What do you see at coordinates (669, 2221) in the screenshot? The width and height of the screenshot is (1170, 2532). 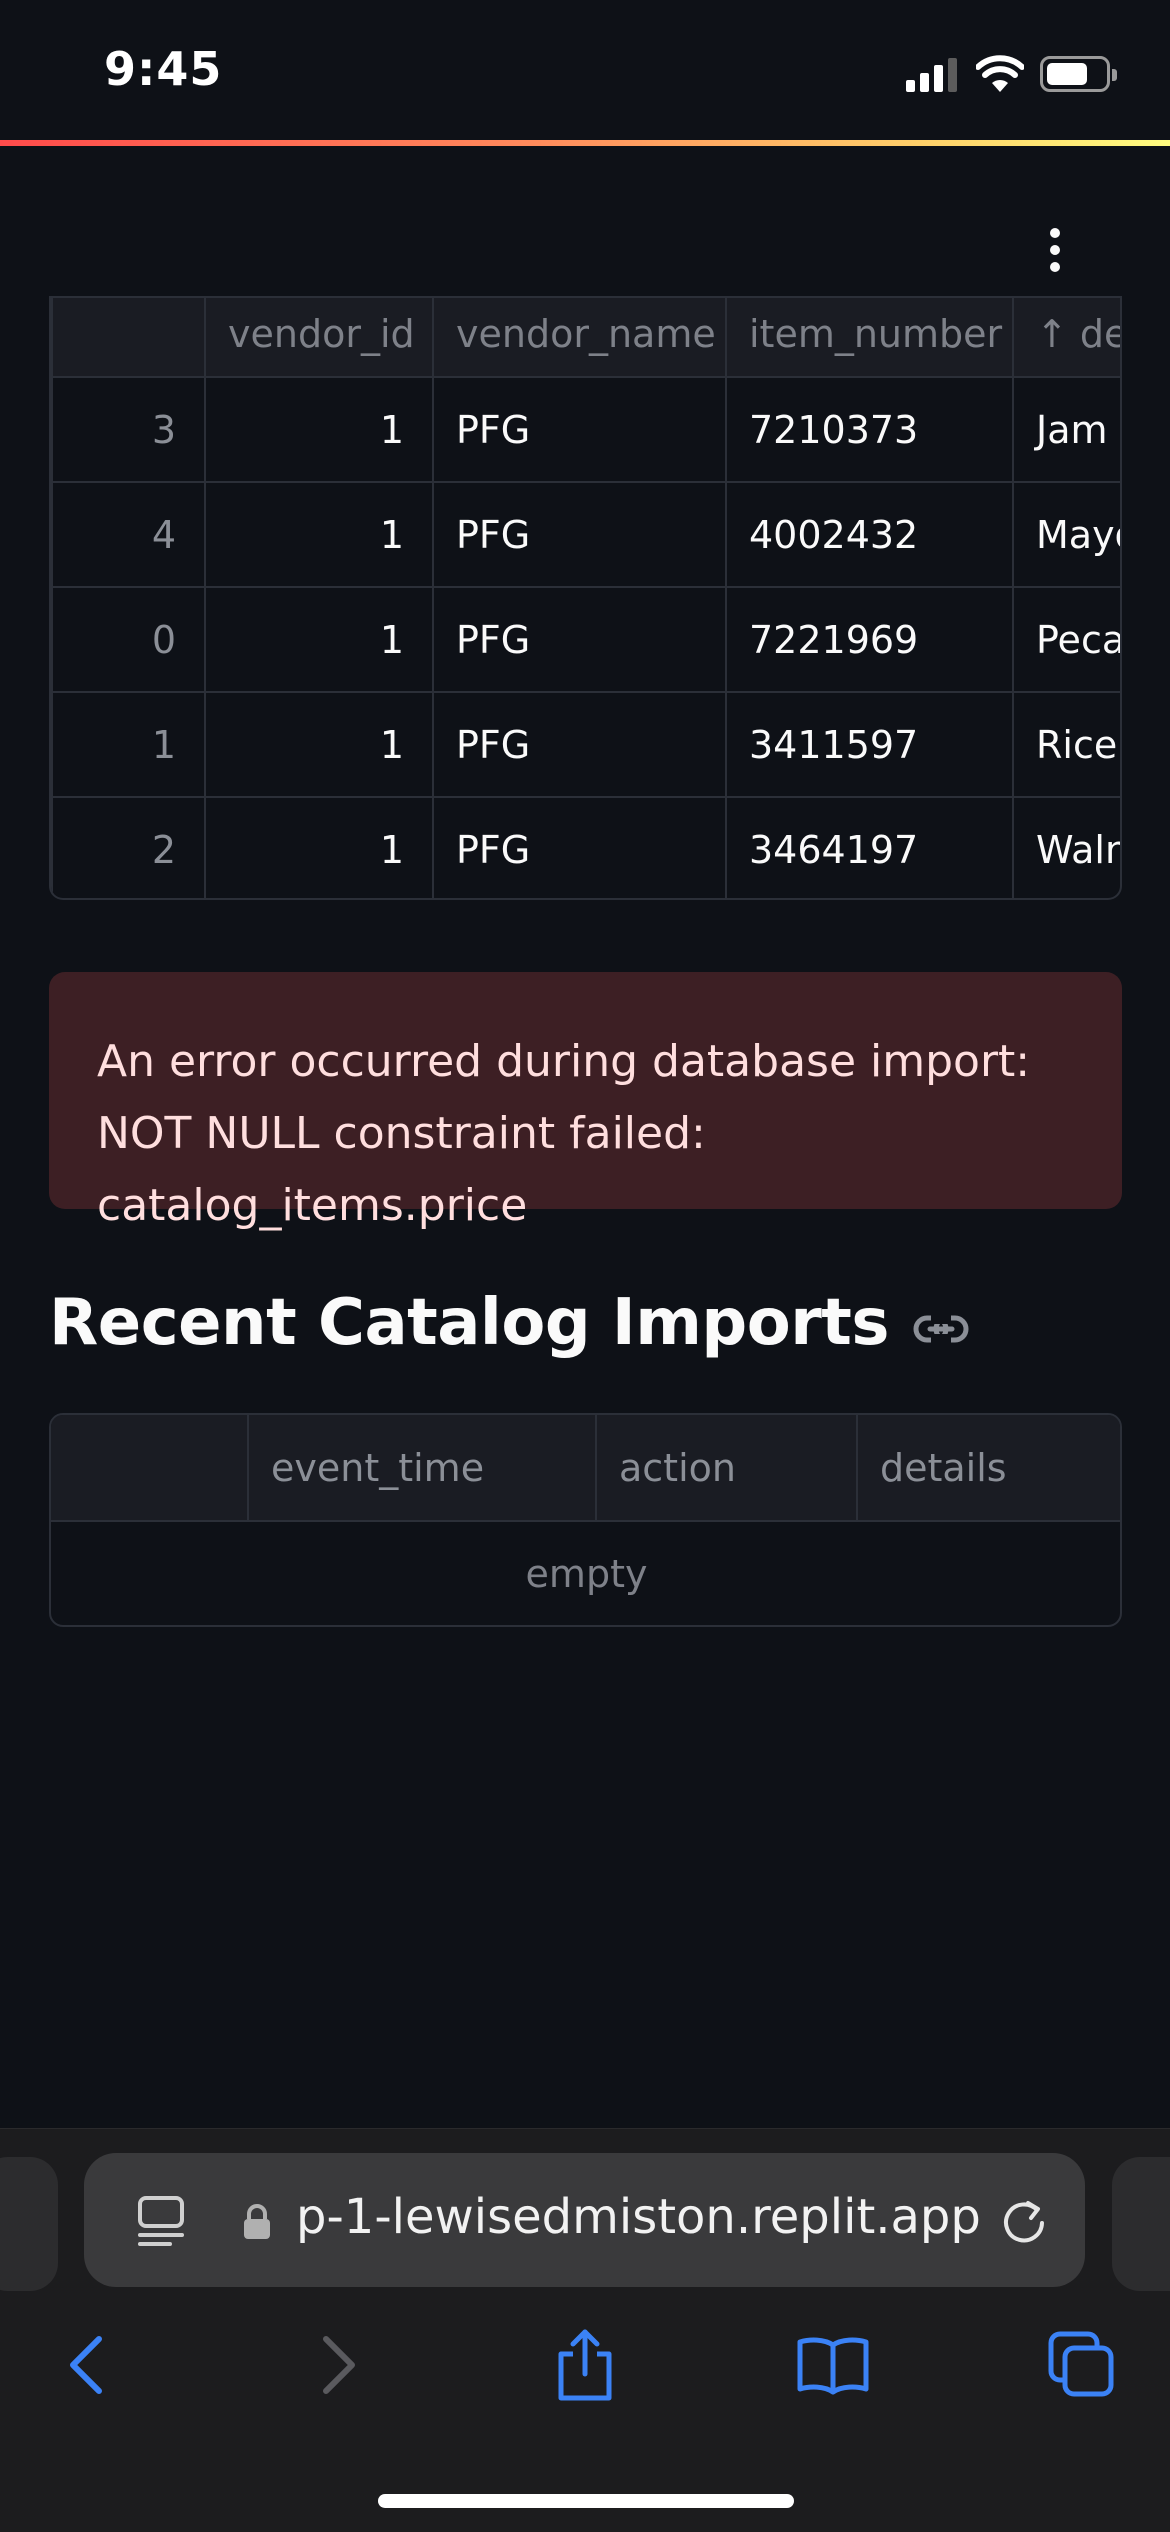 I see `url-text: p-1-lewisedmiston.replit.app` at bounding box center [669, 2221].